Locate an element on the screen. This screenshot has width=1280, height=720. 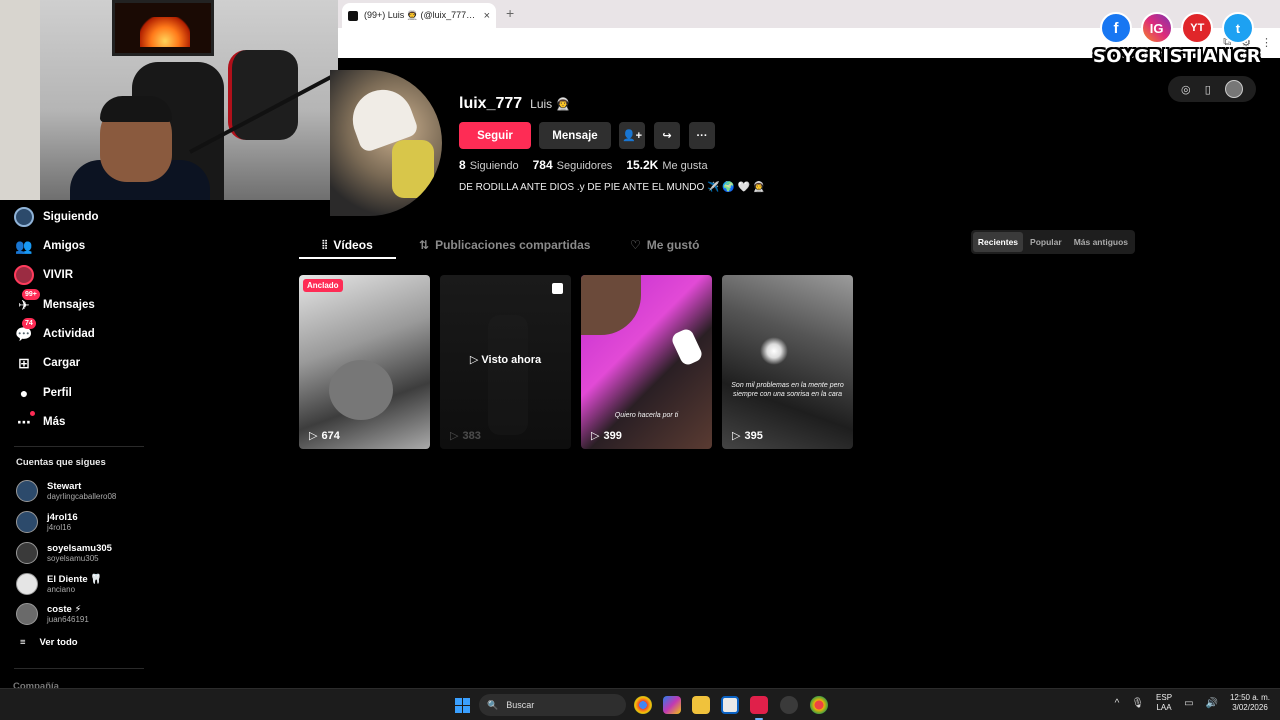
file-explorer-icon is located at coordinates (701, 705).